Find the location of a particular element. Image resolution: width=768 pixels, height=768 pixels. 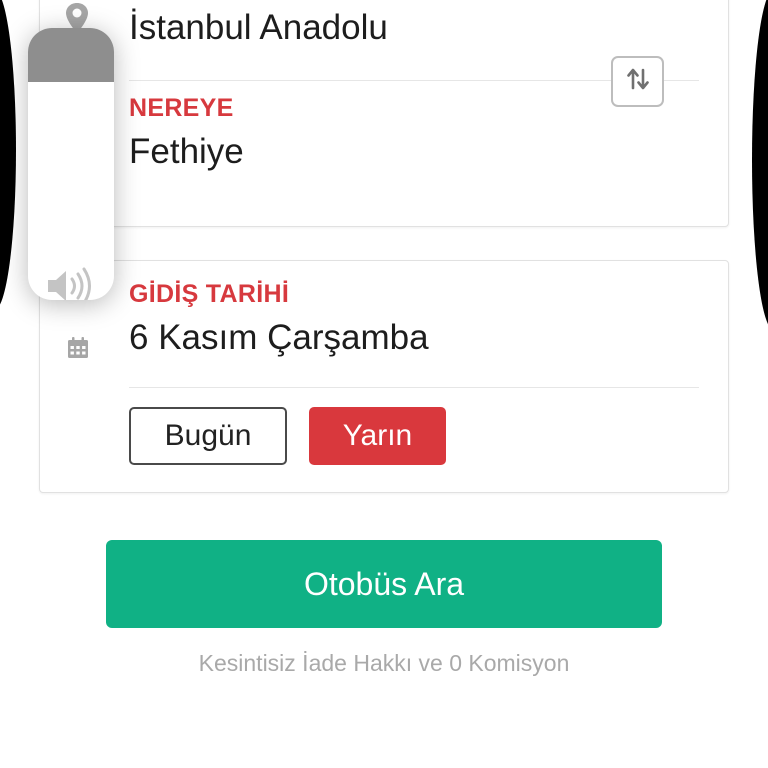

volume-level-fill is located at coordinates (71, 55).